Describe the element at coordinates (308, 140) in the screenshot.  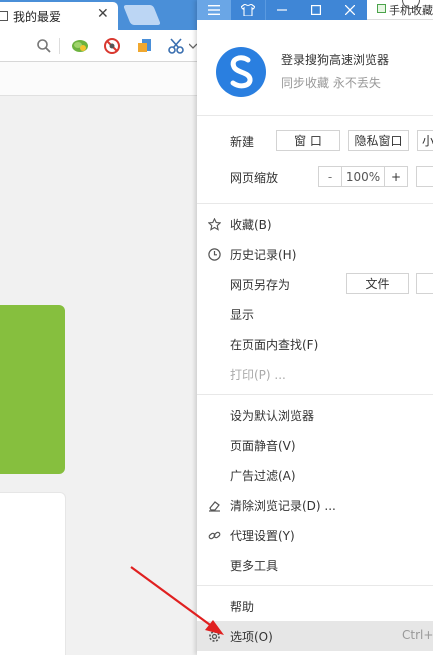
I see `new-window-button: 窗 口` at that location.